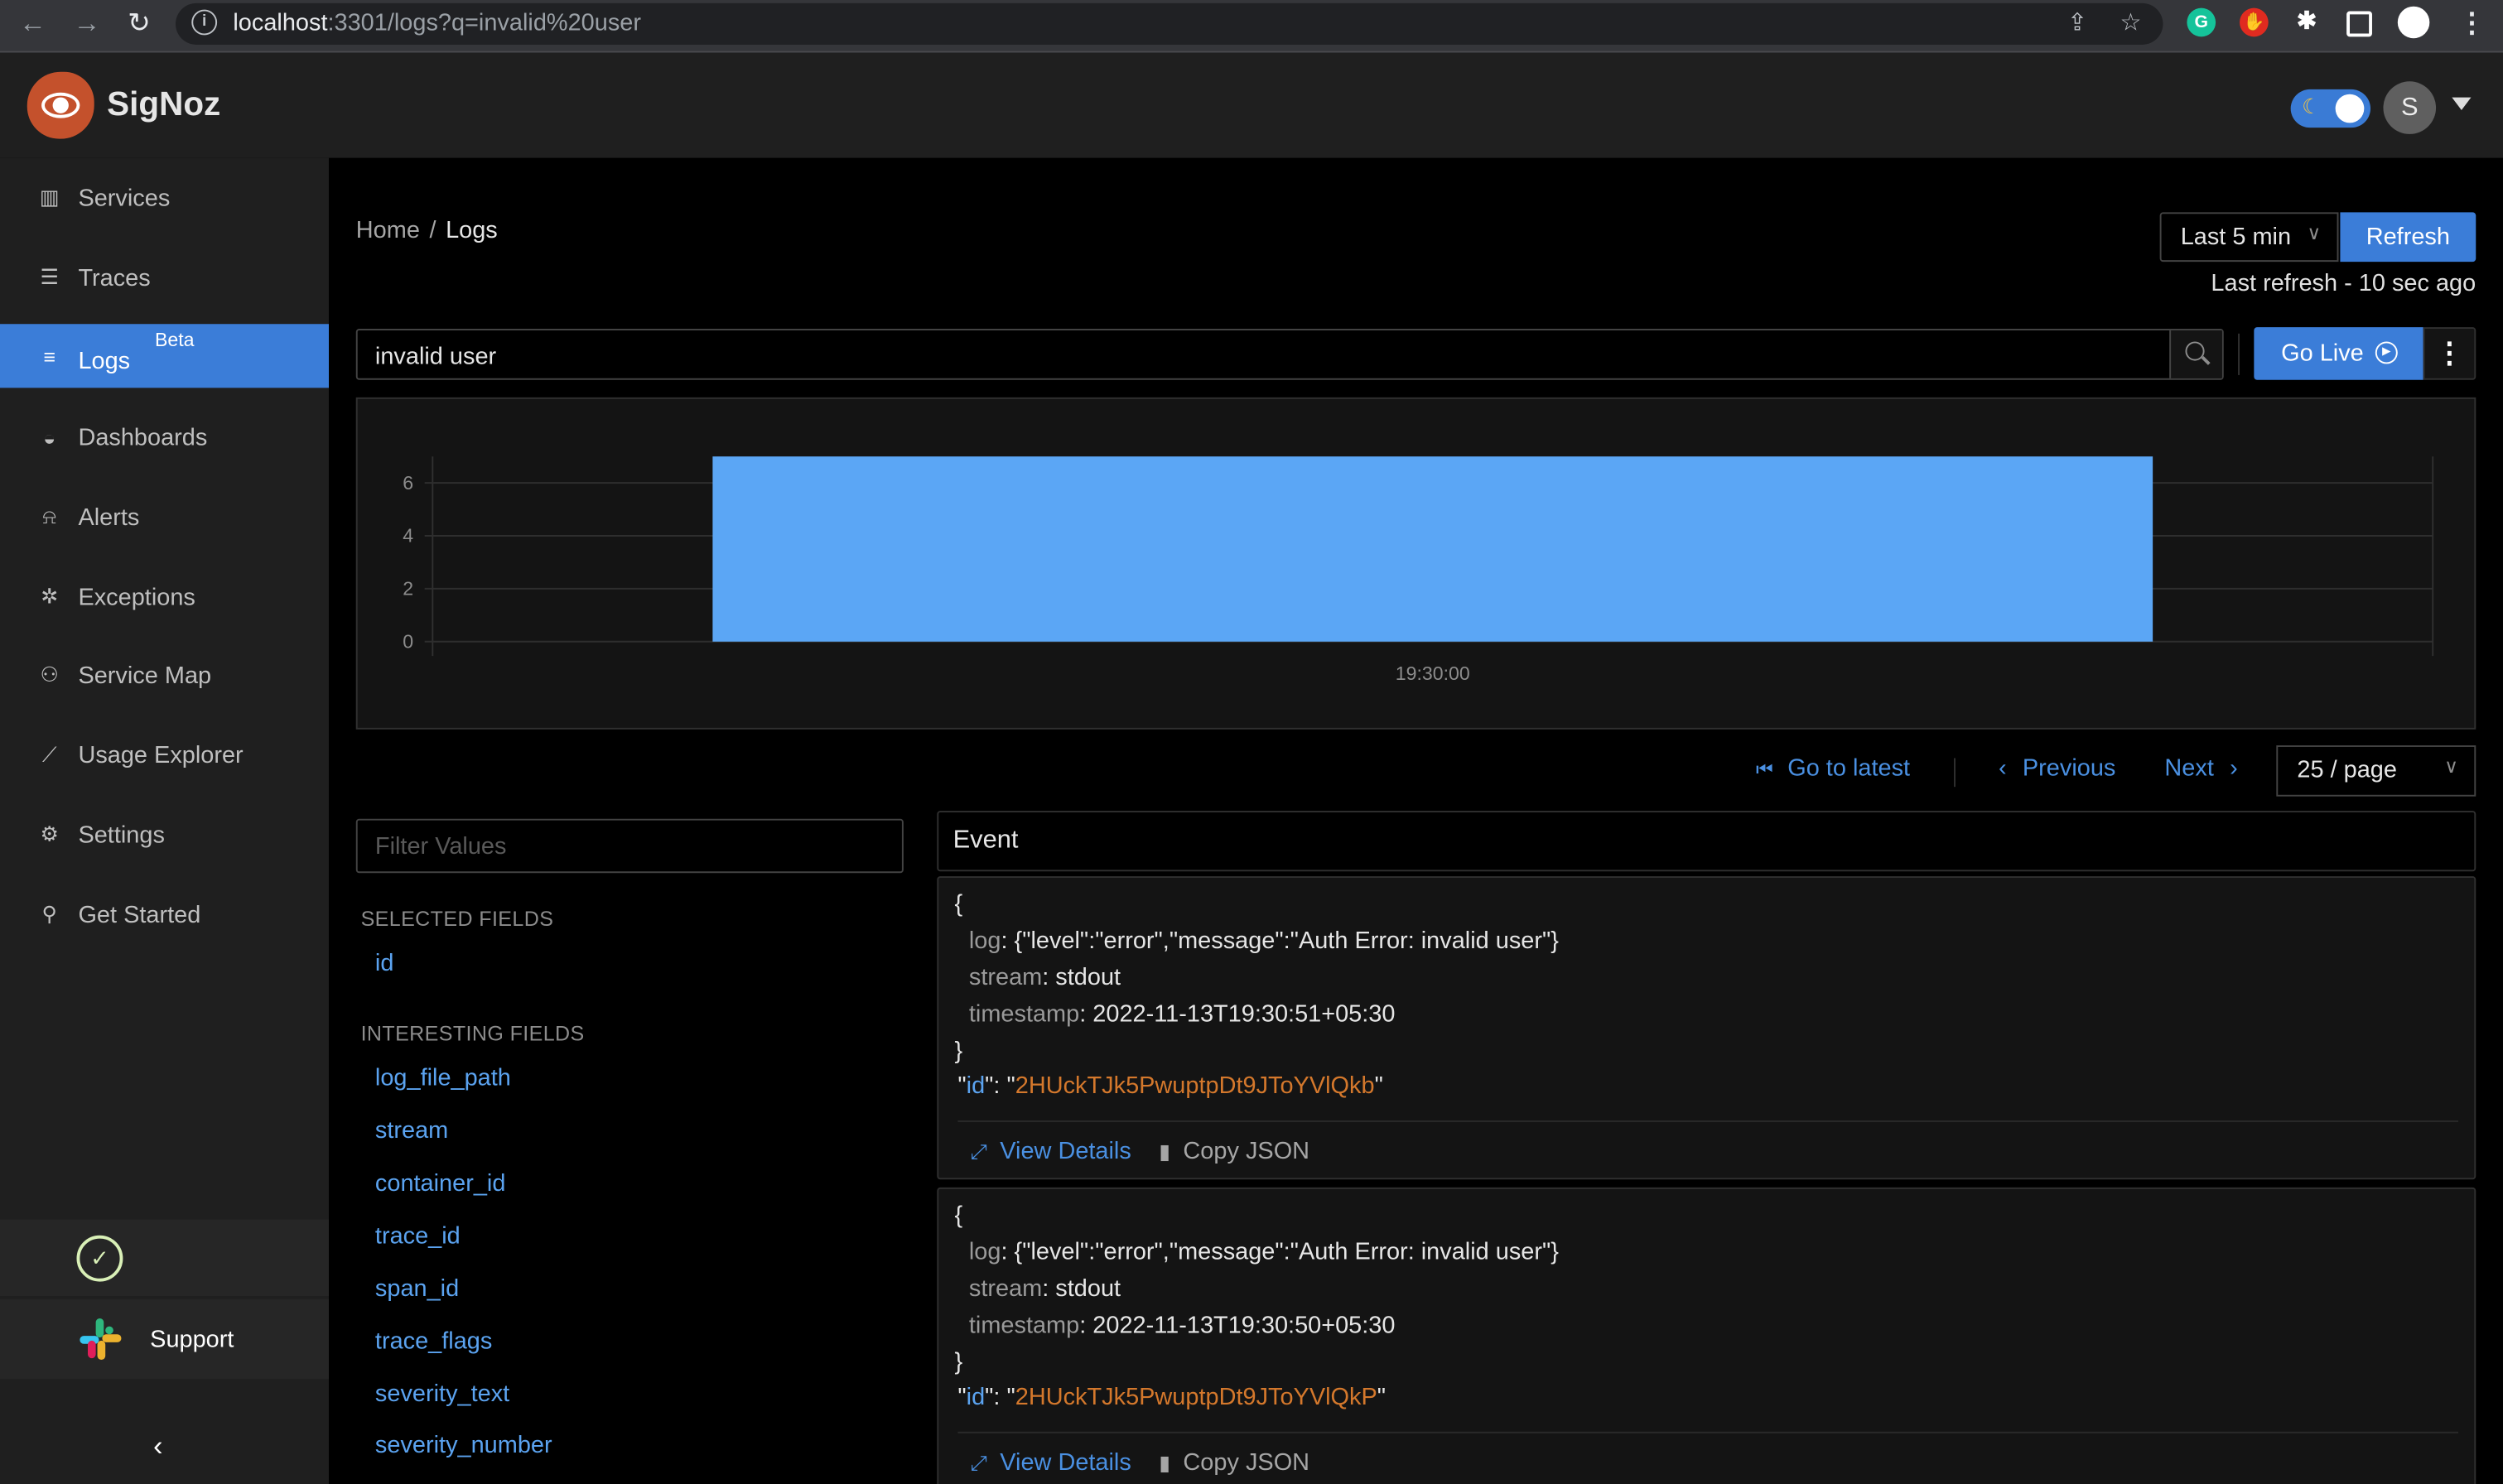 The height and width of the screenshot is (1484, 2503). Describe the element at coordinates (164, 197) in the screenshot. I see `sidebar-item-services: ▥ Services` at that location.